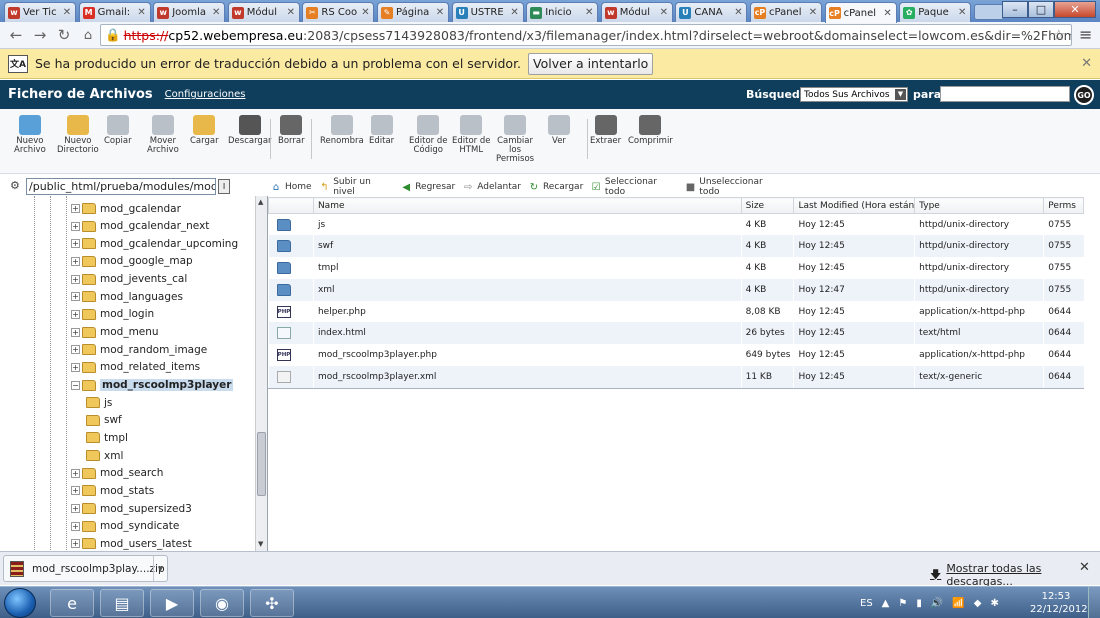  What do you see at coordinates (854, 205) in the screenshot?
I see `column-header: Last Modified (Hora están` at bounding box center [854, 205].